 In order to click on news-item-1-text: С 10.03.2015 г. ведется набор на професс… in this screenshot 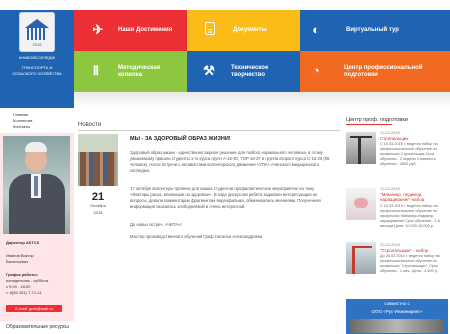, I will do `click(409, 154)`.